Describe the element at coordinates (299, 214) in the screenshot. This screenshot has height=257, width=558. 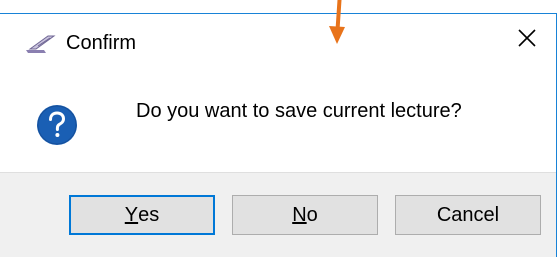
I see `no-button-mnemonic: N` at that location.